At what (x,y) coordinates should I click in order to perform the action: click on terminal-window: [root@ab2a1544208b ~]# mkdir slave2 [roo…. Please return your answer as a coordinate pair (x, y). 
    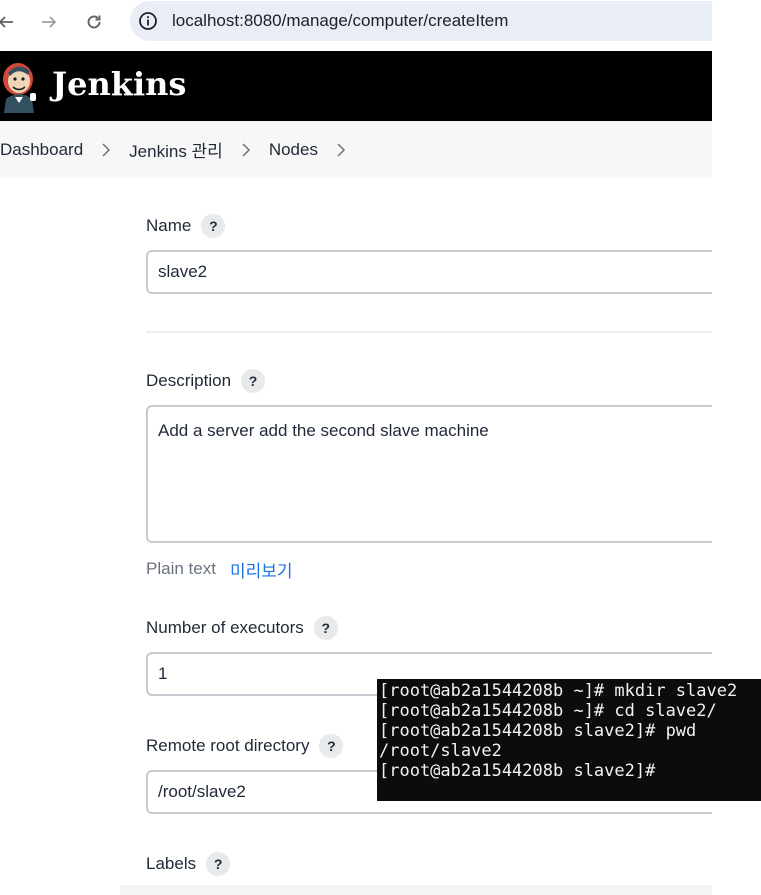
    Looking at the image, I should click on (569, 740).